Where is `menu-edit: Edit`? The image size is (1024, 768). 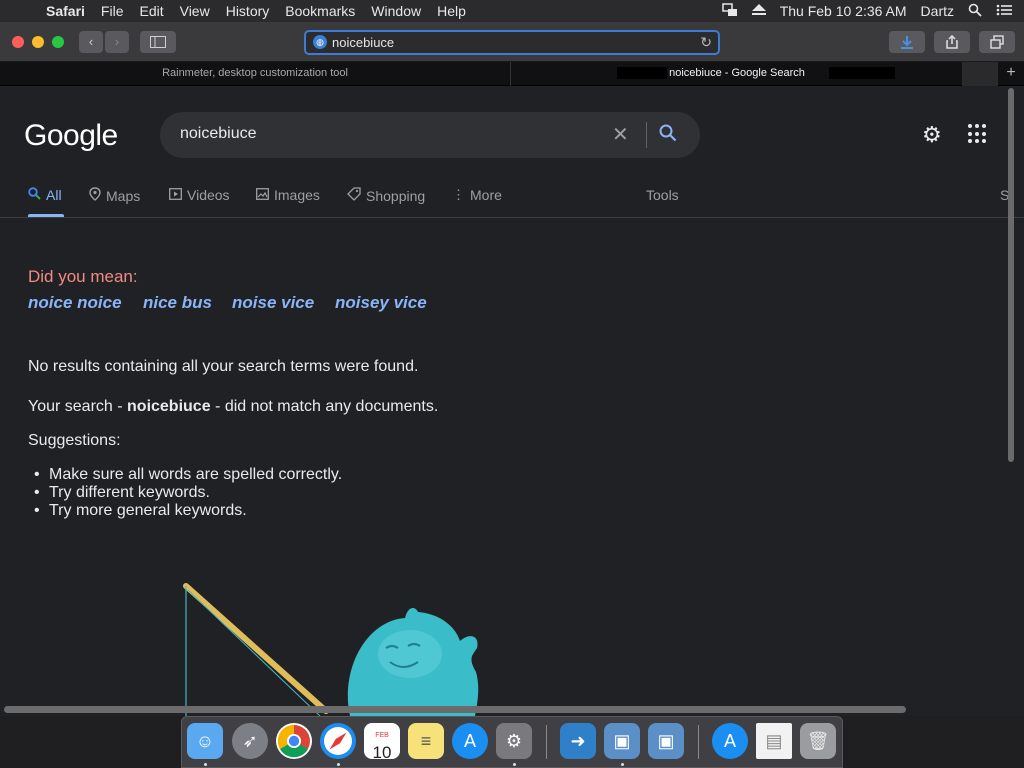
menu-edit: Edit is located at coordinates (151, 11).